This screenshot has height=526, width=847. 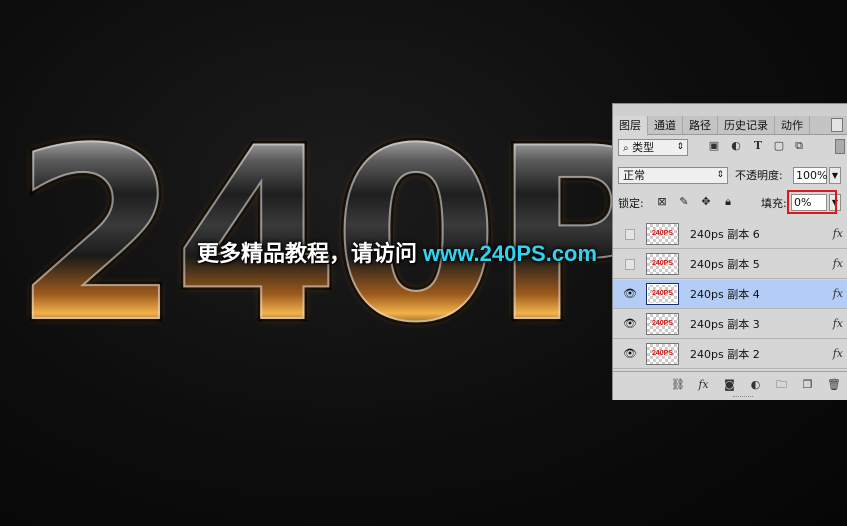 I want to click on filter-kind-select: ⌕ 类型 ⇕, so click(x=653, y=147).